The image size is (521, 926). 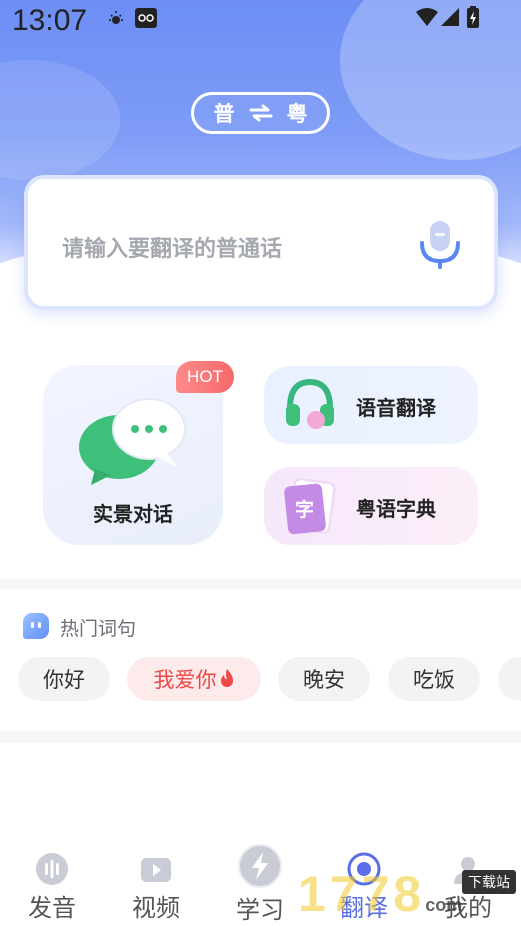 I want to click on phrase-chip: 吃饭, so click(x=434, y=679).